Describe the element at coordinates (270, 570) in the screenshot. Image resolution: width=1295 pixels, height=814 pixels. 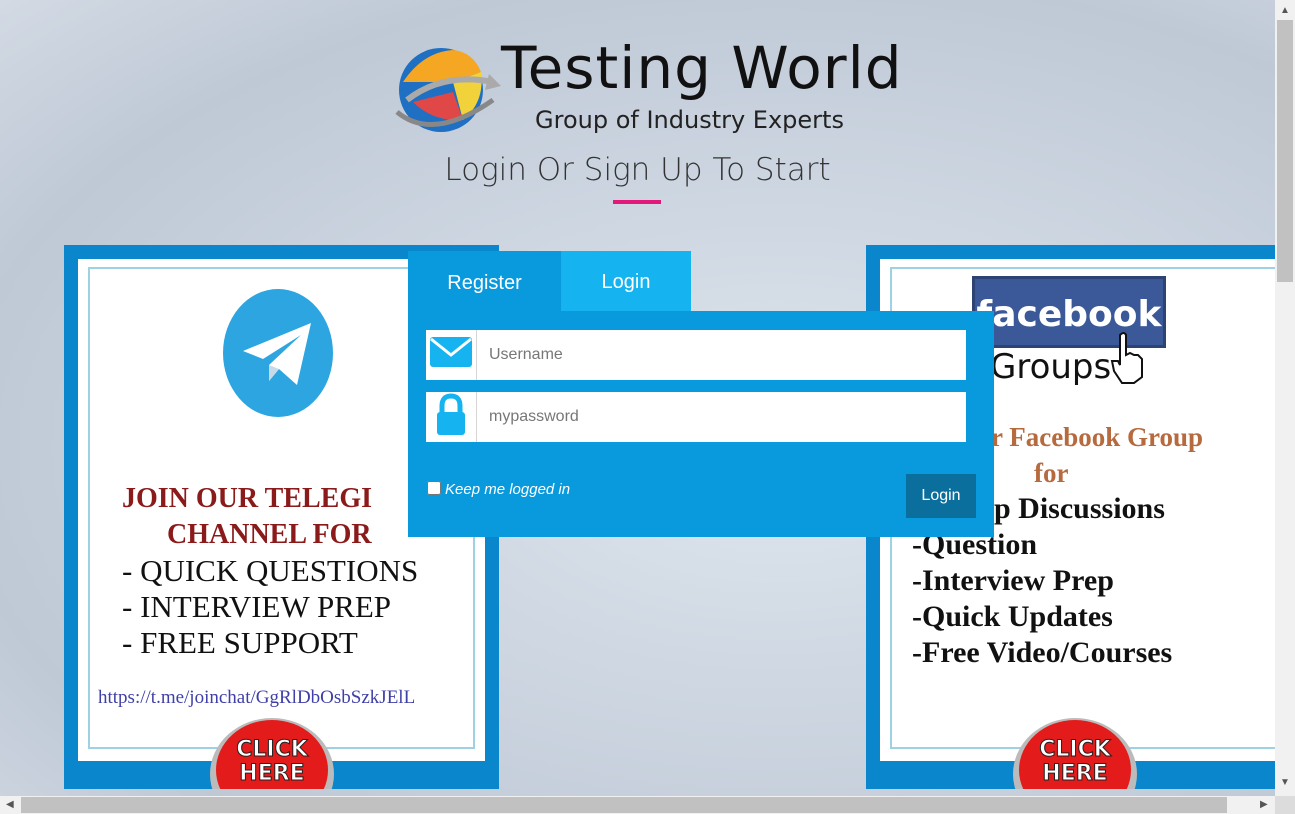
I see `telegram-item: - QUICK QUESTIONS` at that location.